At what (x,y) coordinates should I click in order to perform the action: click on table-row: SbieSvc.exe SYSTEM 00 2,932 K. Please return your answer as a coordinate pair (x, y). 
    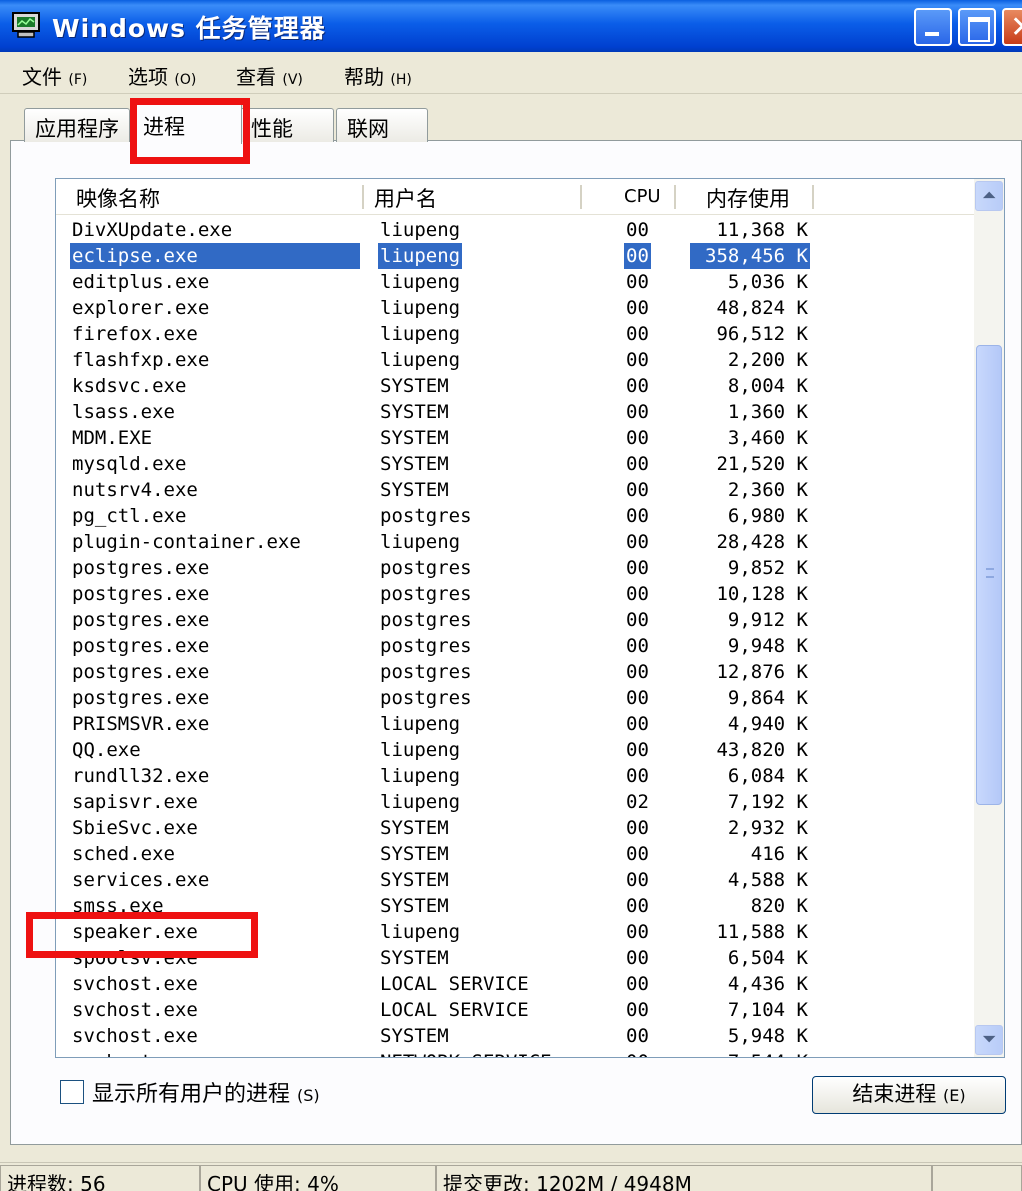
    Looking at the image, I should click on (515, 828).